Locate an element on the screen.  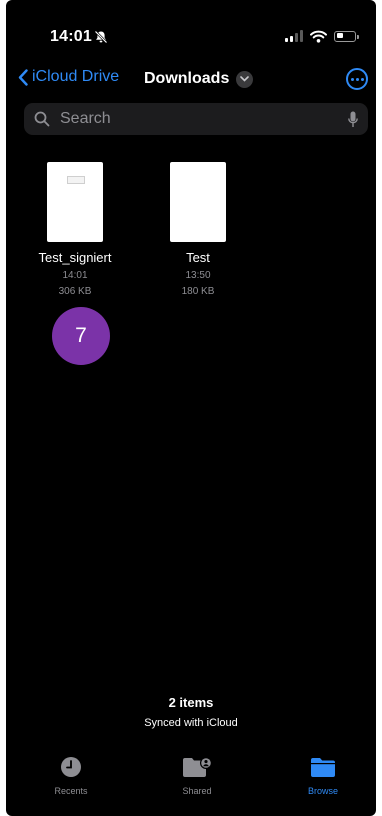
ellipsis-icon is located at coordinates (352, 79).